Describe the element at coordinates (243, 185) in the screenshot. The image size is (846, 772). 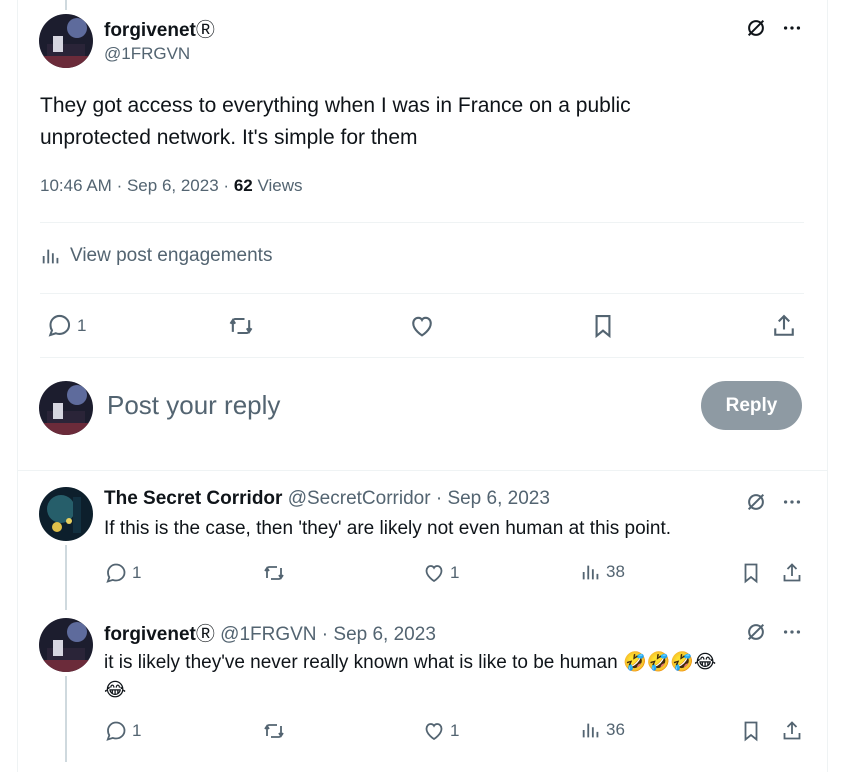
I see `views-count: 62` at that location.